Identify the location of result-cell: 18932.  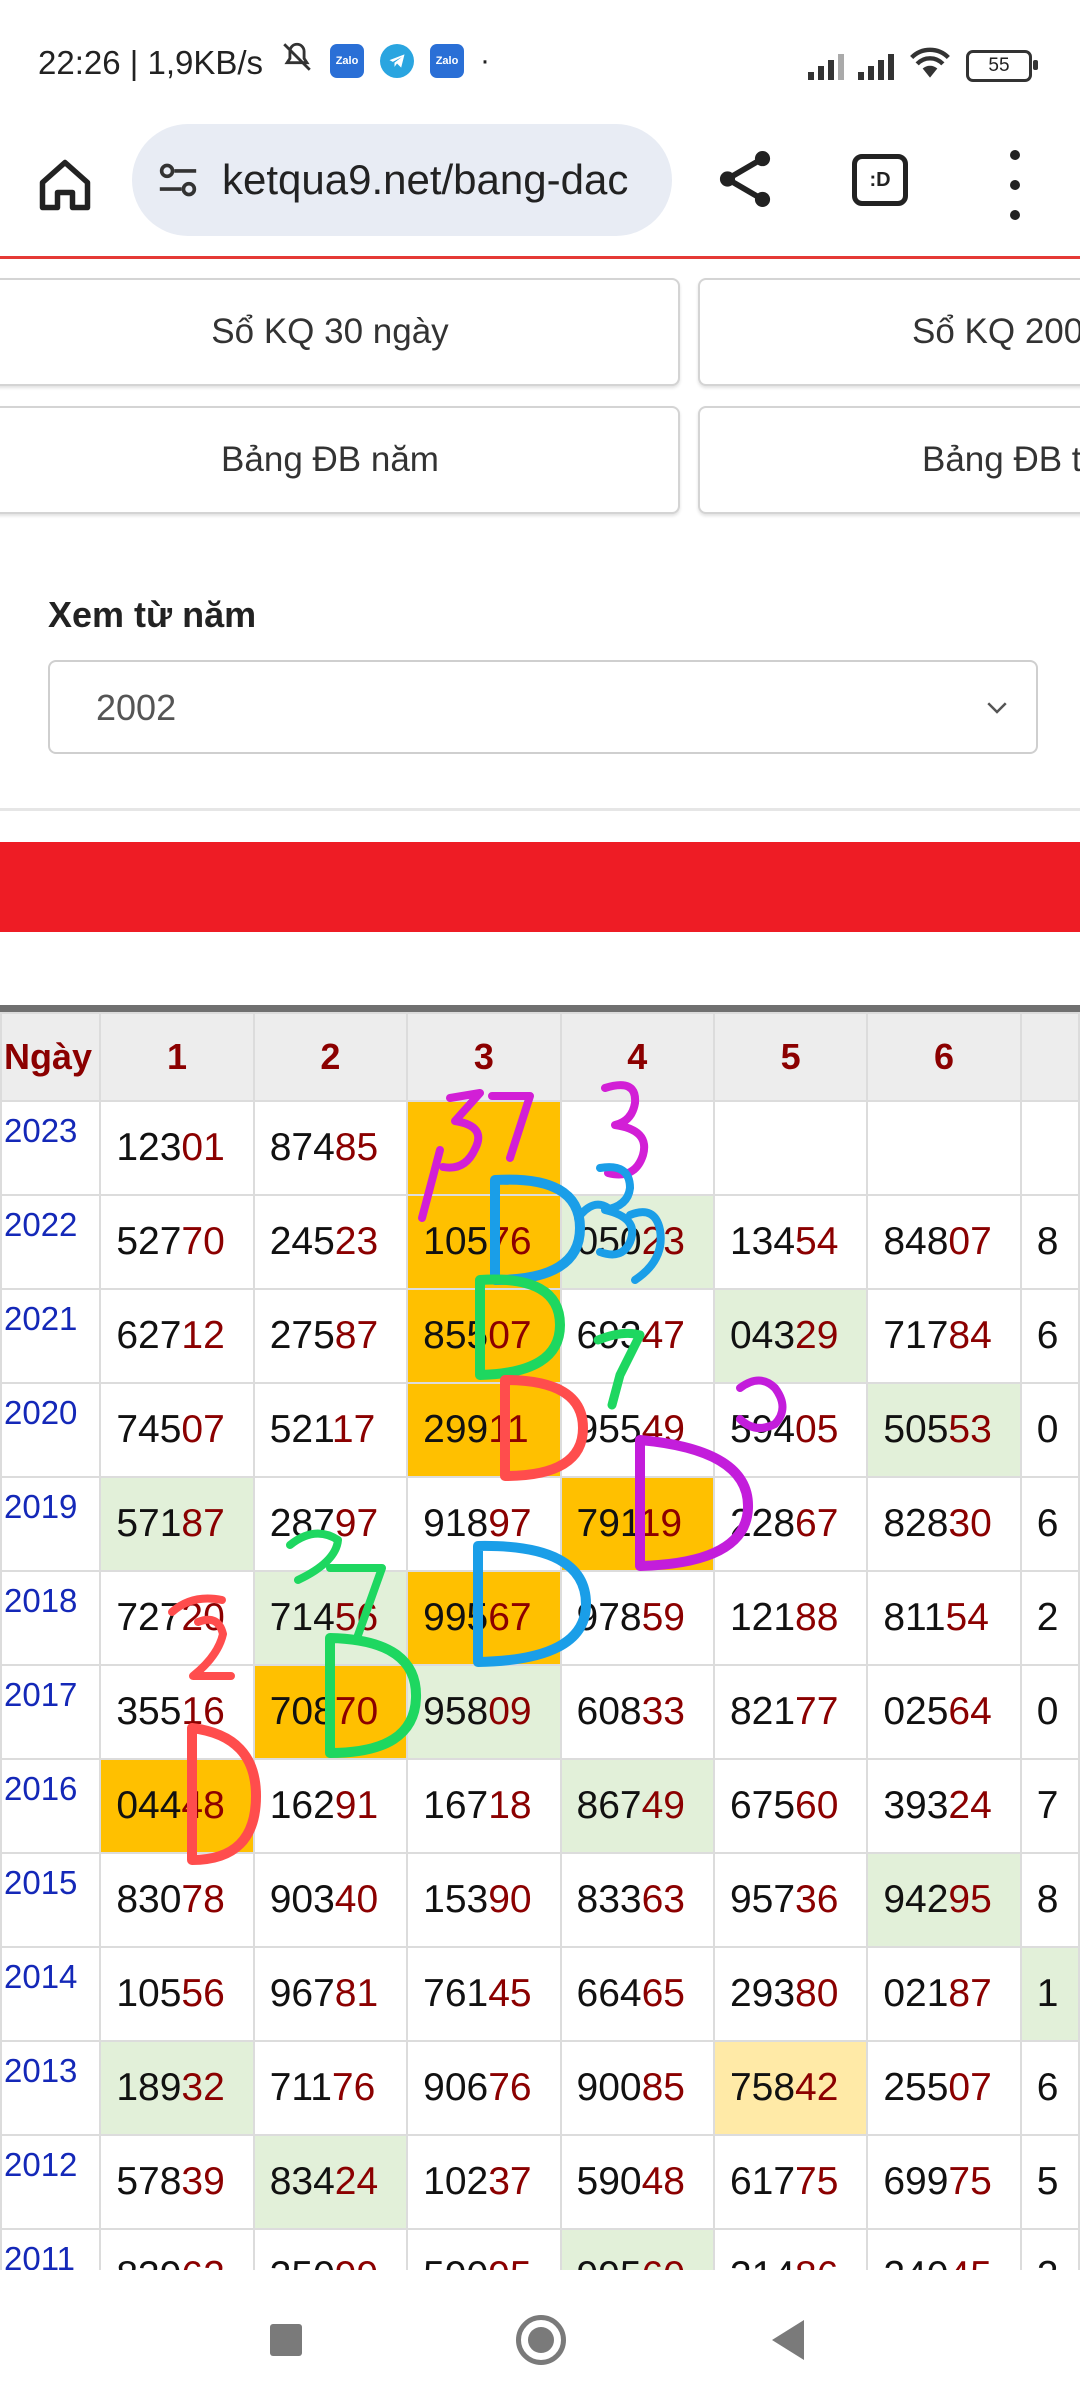
(177, 2088).